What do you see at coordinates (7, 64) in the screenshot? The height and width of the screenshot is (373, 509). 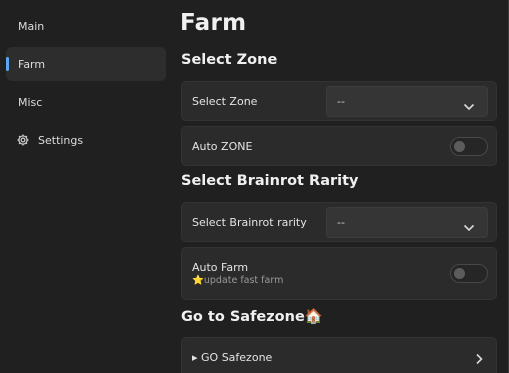 I see `active-indicator` at bounding box center [7, 64].